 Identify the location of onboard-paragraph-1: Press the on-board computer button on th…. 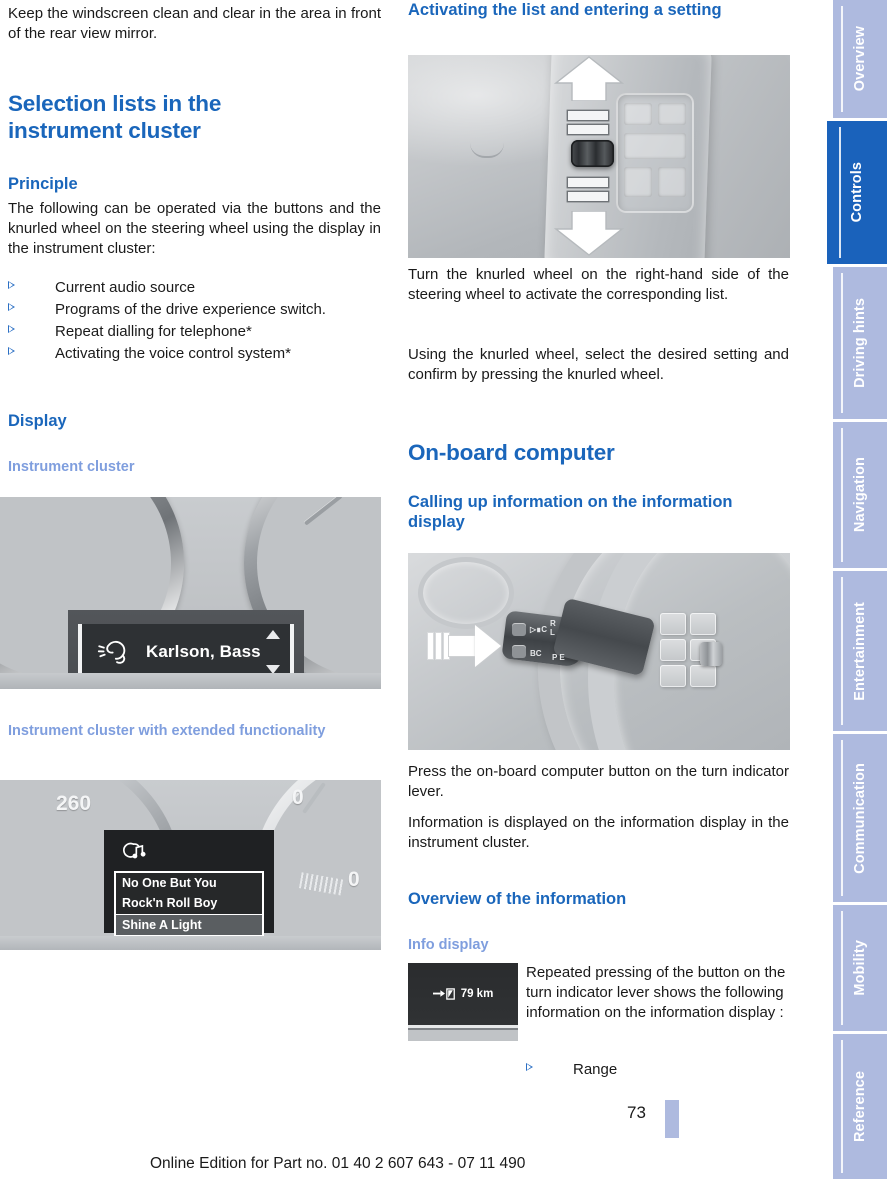
(598, 781).